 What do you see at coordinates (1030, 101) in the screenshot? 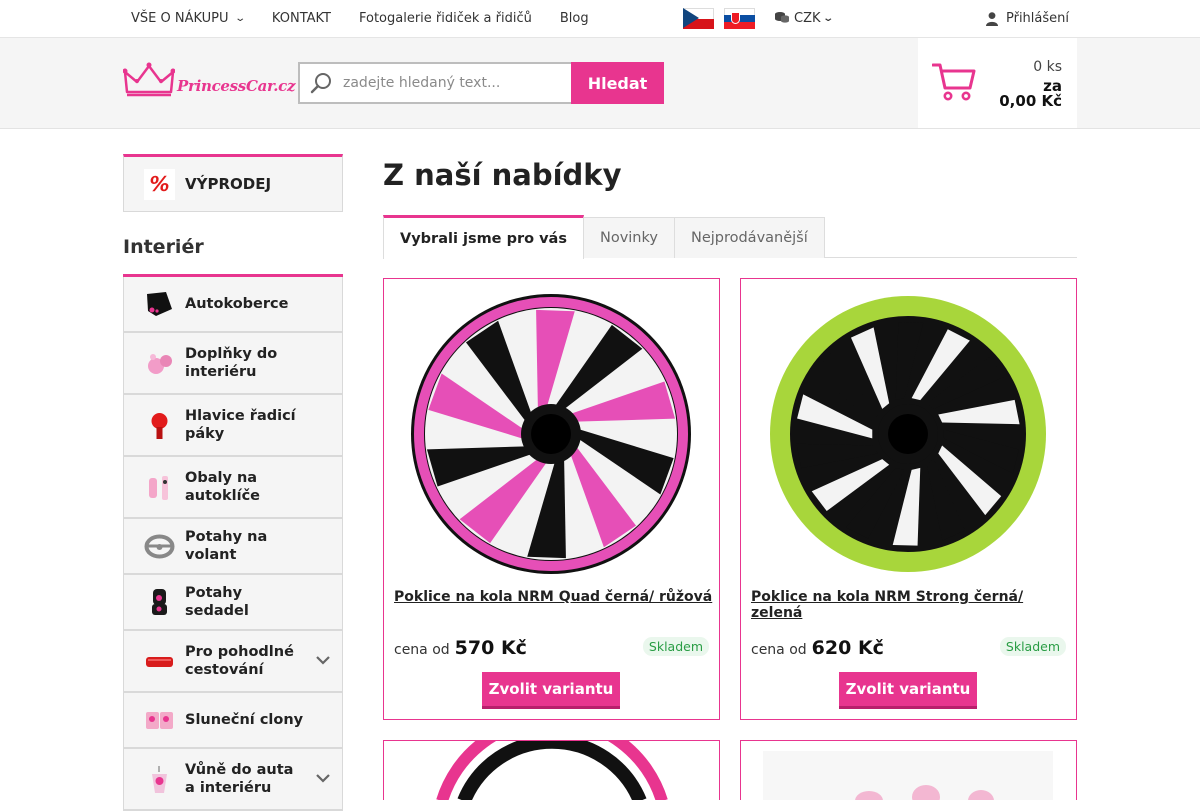
I see `cart-total: 0,00 Kč` at bounding box center [1030, 101].